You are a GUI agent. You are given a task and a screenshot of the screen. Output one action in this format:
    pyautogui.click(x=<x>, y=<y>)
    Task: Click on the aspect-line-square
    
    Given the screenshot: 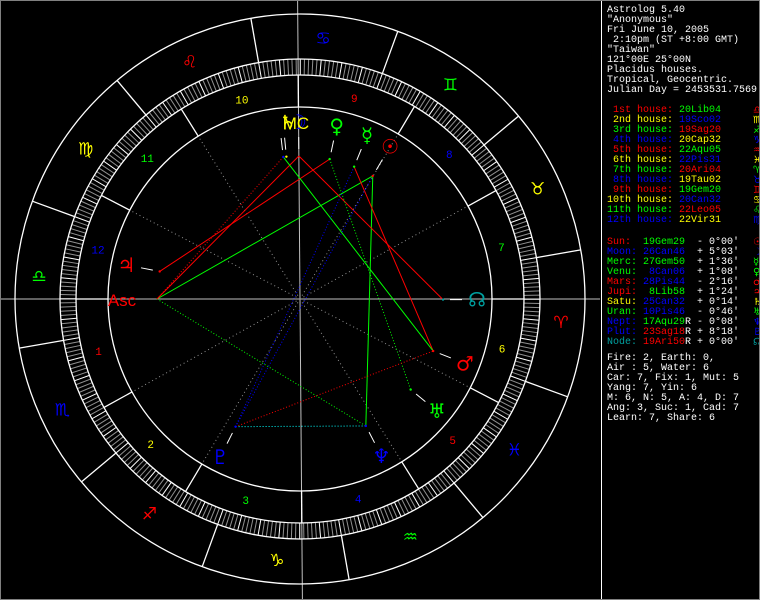 What is the action you would take?
    pyautogui.click(x=334, y=389)
    